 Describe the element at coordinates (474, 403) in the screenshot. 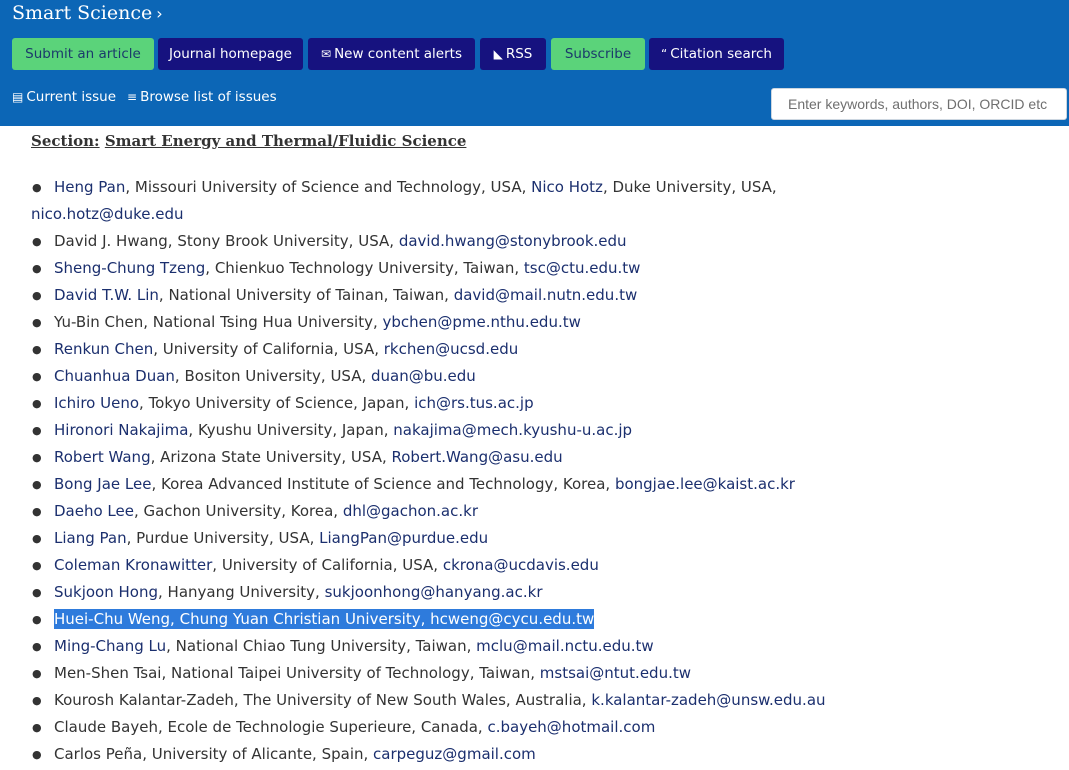

I see `member-email: ich@rs.tus.ac.jp` at that location.